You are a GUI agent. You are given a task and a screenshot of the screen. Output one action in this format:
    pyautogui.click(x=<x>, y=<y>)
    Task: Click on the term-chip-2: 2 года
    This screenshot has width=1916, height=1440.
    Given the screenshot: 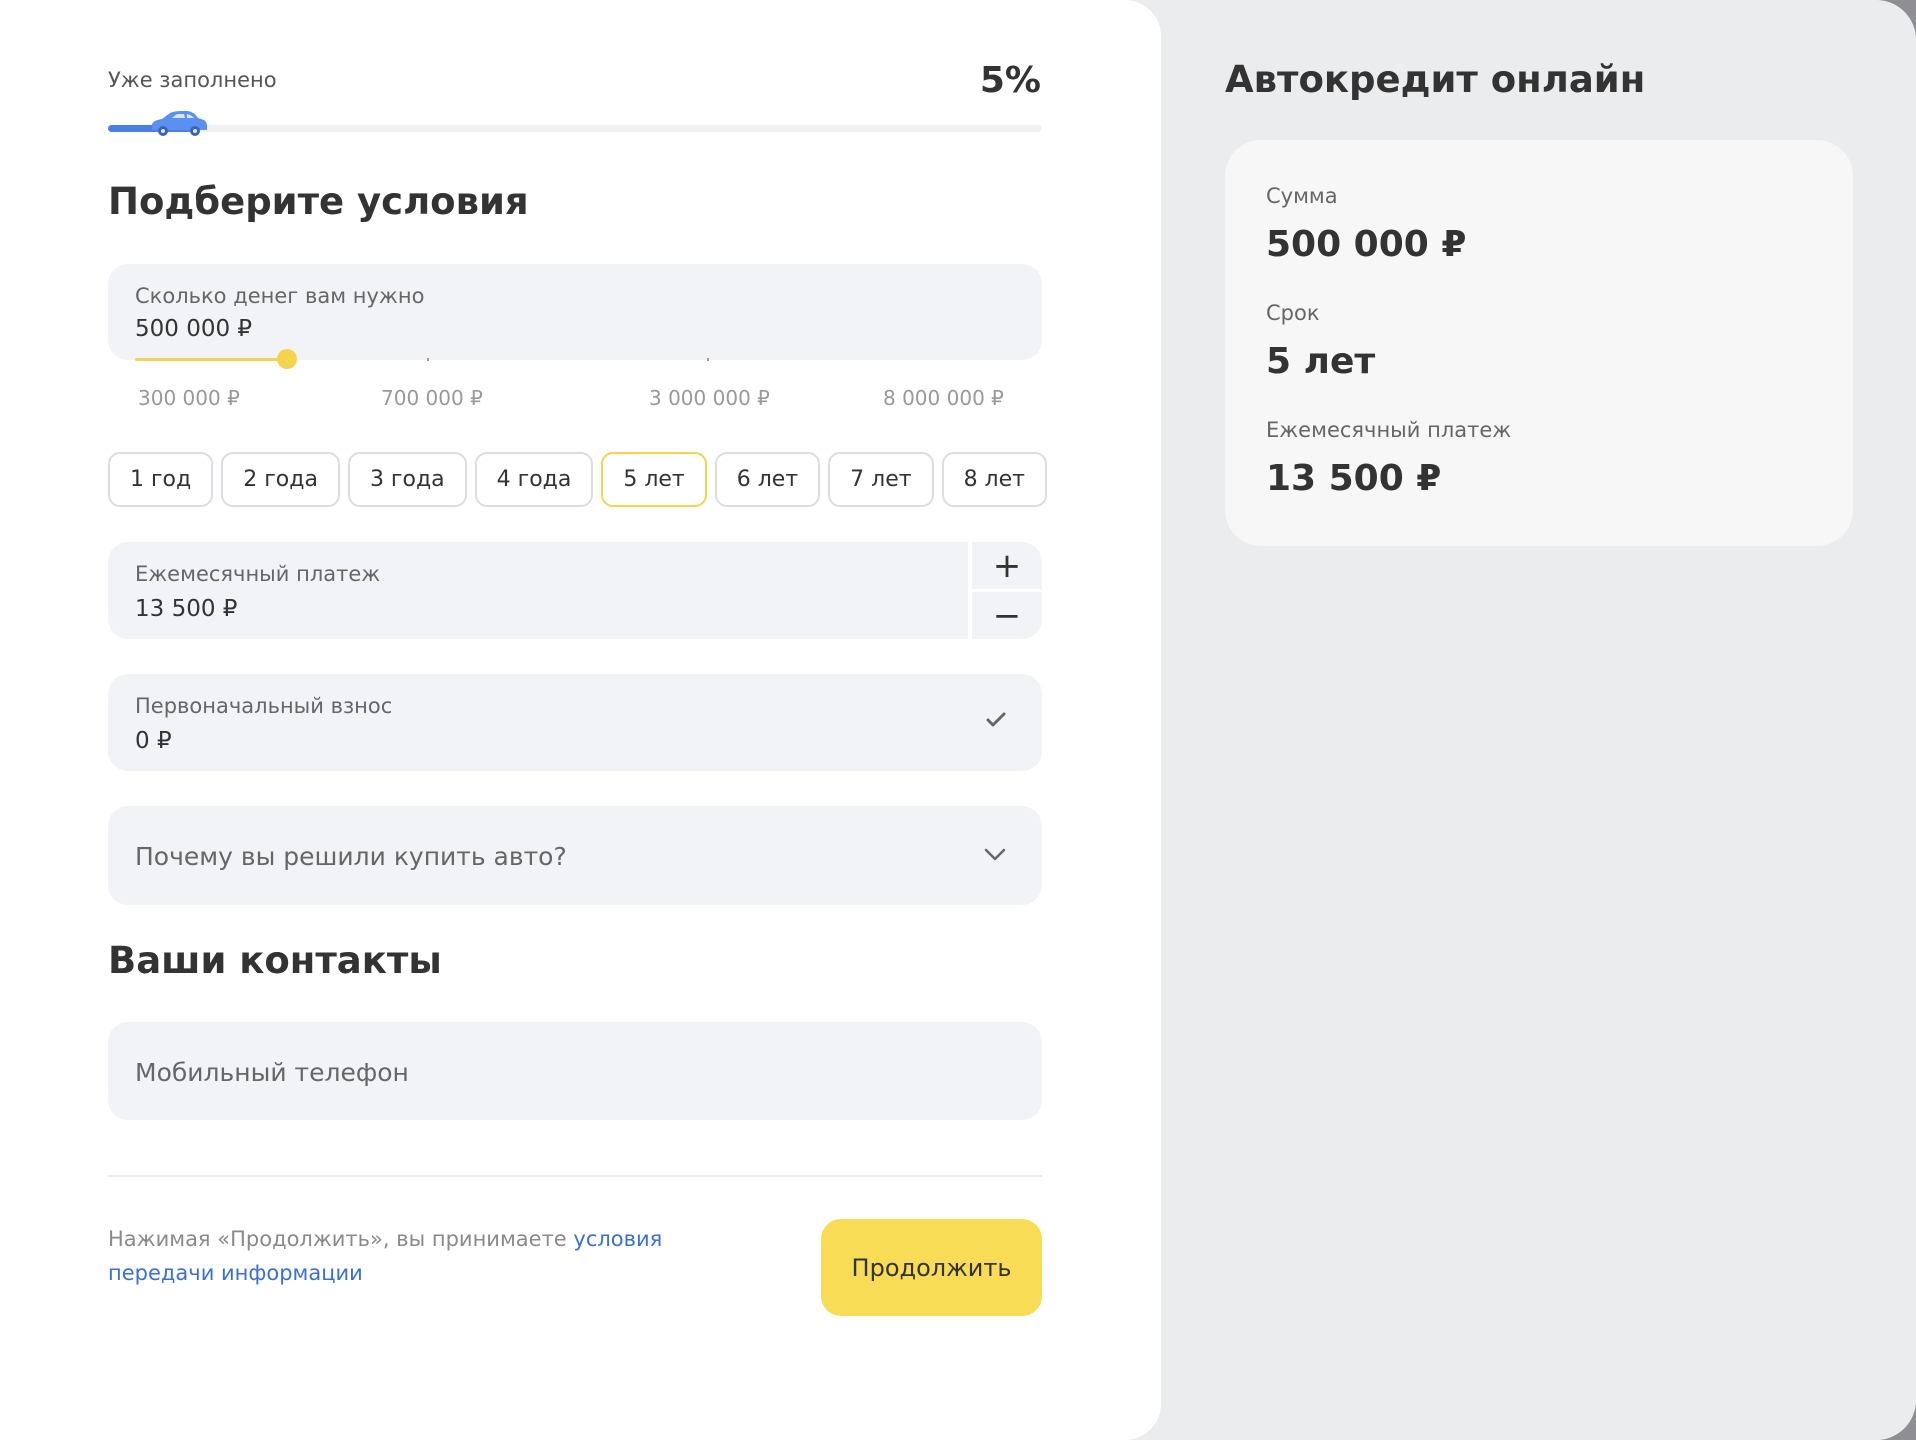 What is the action you would take?
    pyautogui.click(x=280, y=479)
    